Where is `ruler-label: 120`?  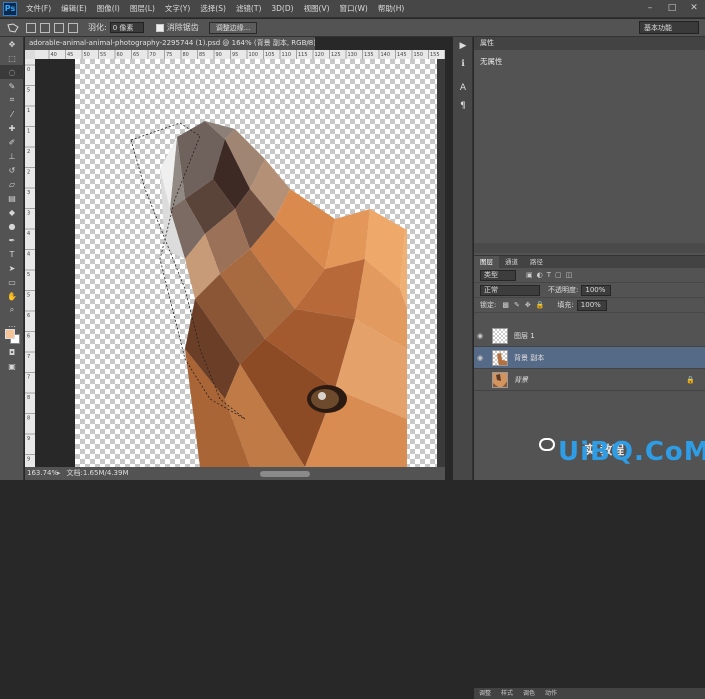 ruler-label: 120 is located at coordinates (320, 55).